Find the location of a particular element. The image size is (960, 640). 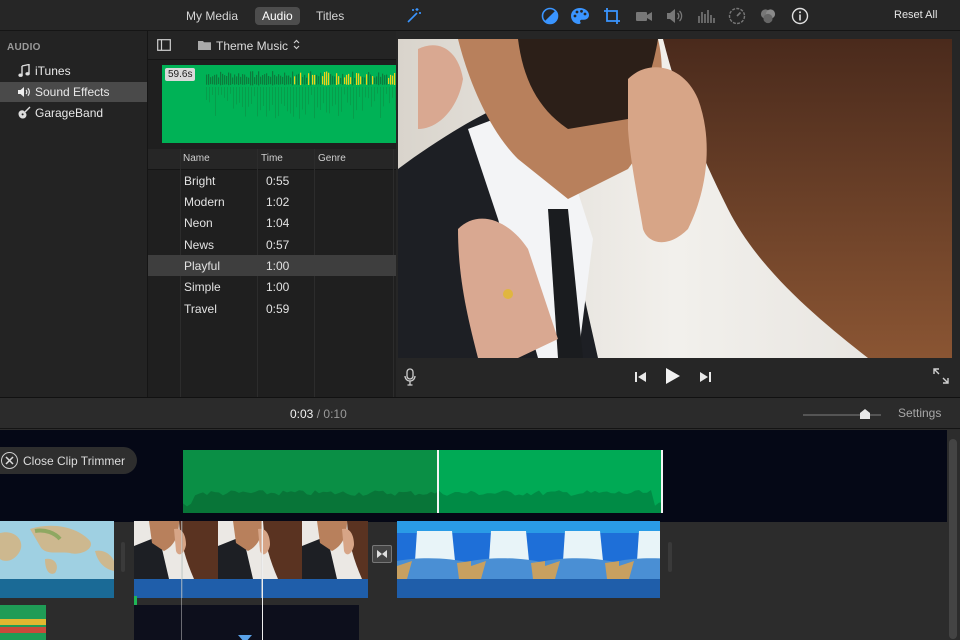

timeline-scrollbar is located at coordinates (953, 539).